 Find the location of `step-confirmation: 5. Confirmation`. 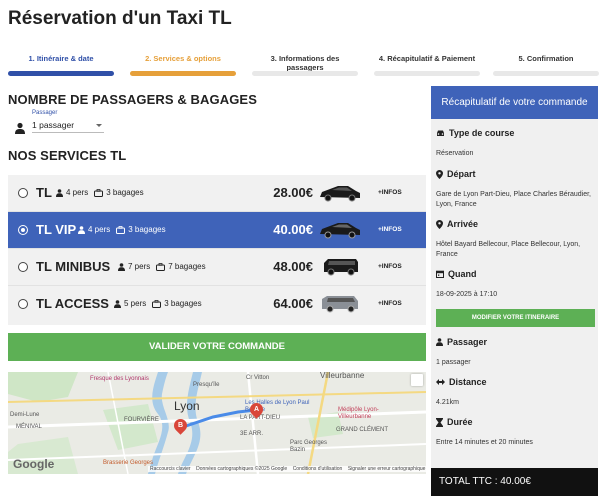

step-confirmation: 5. Confirmation is located at coordinates (546, 65).